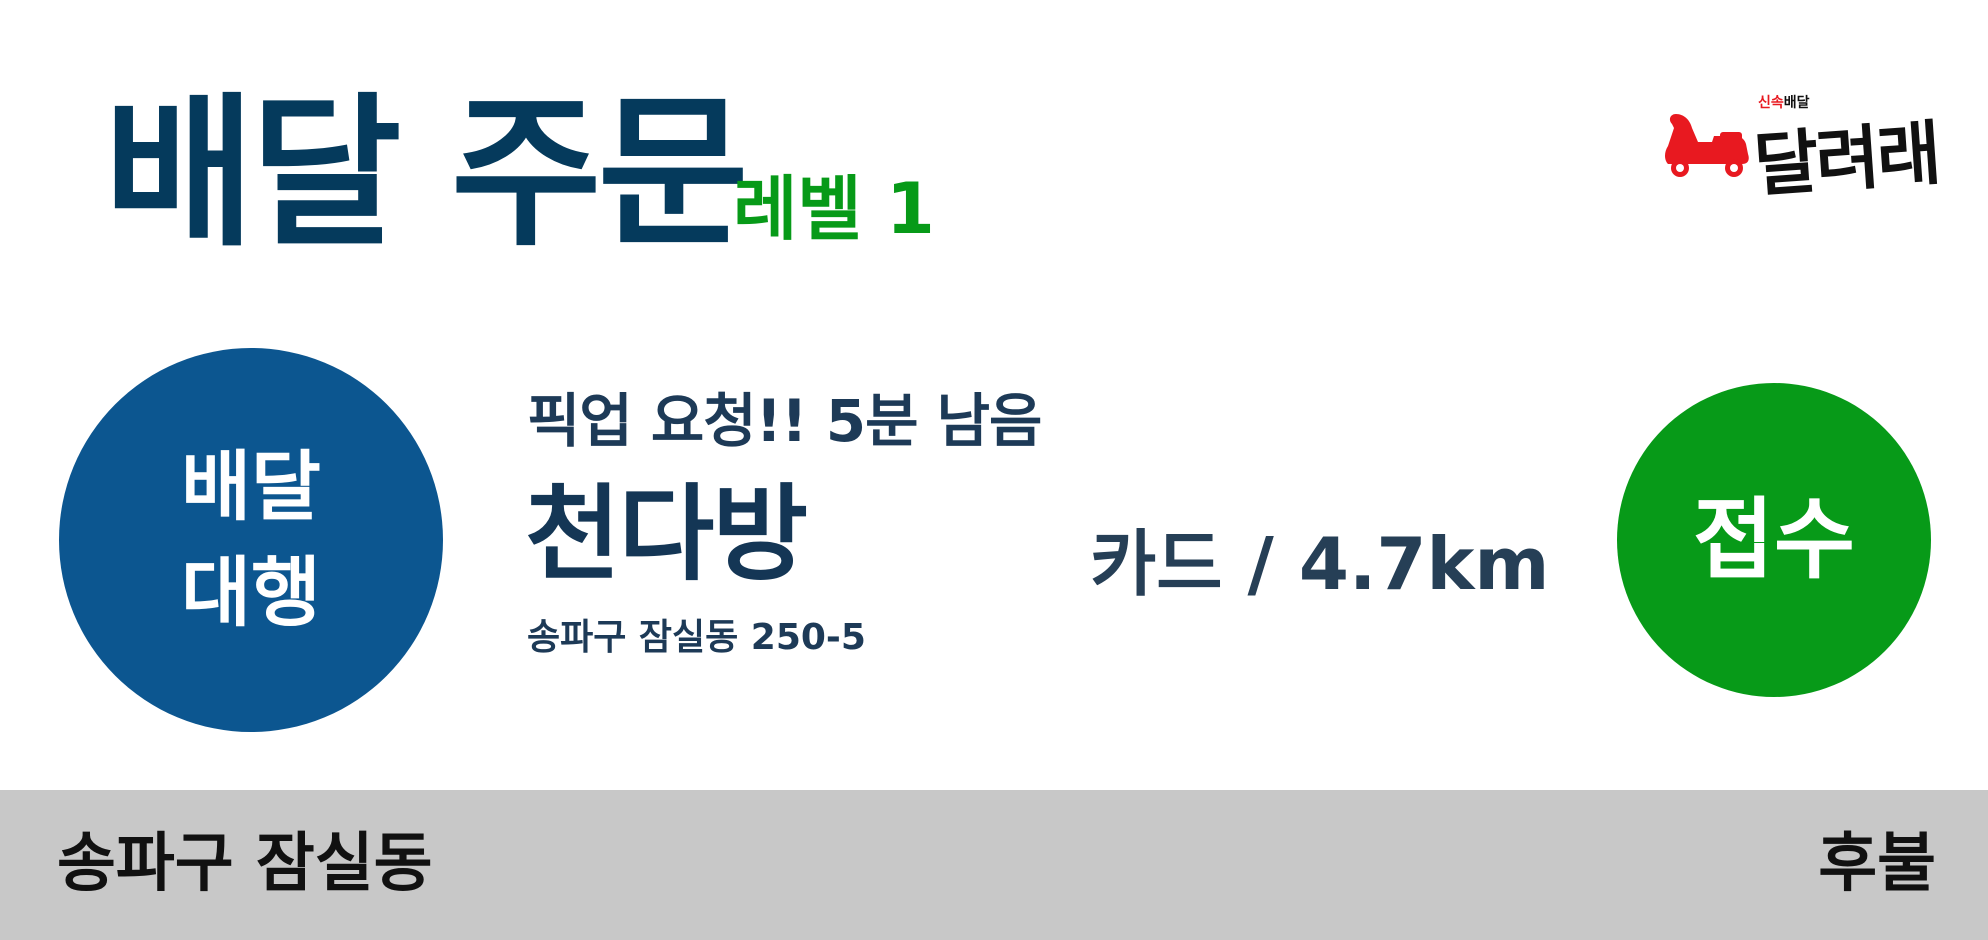  I want to click on store-address: 송파구 잠실동 250-5, so click(696, 637).